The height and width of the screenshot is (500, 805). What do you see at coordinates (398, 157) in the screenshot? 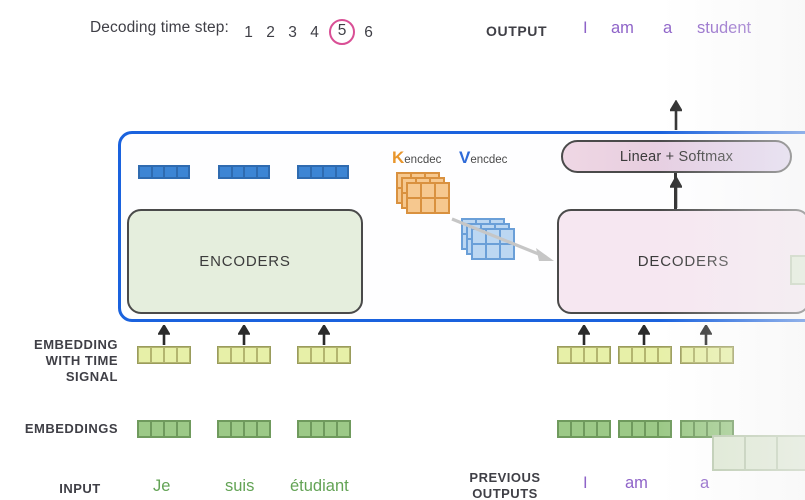
I see `k-letter: K` at bounding box center [398, 157].